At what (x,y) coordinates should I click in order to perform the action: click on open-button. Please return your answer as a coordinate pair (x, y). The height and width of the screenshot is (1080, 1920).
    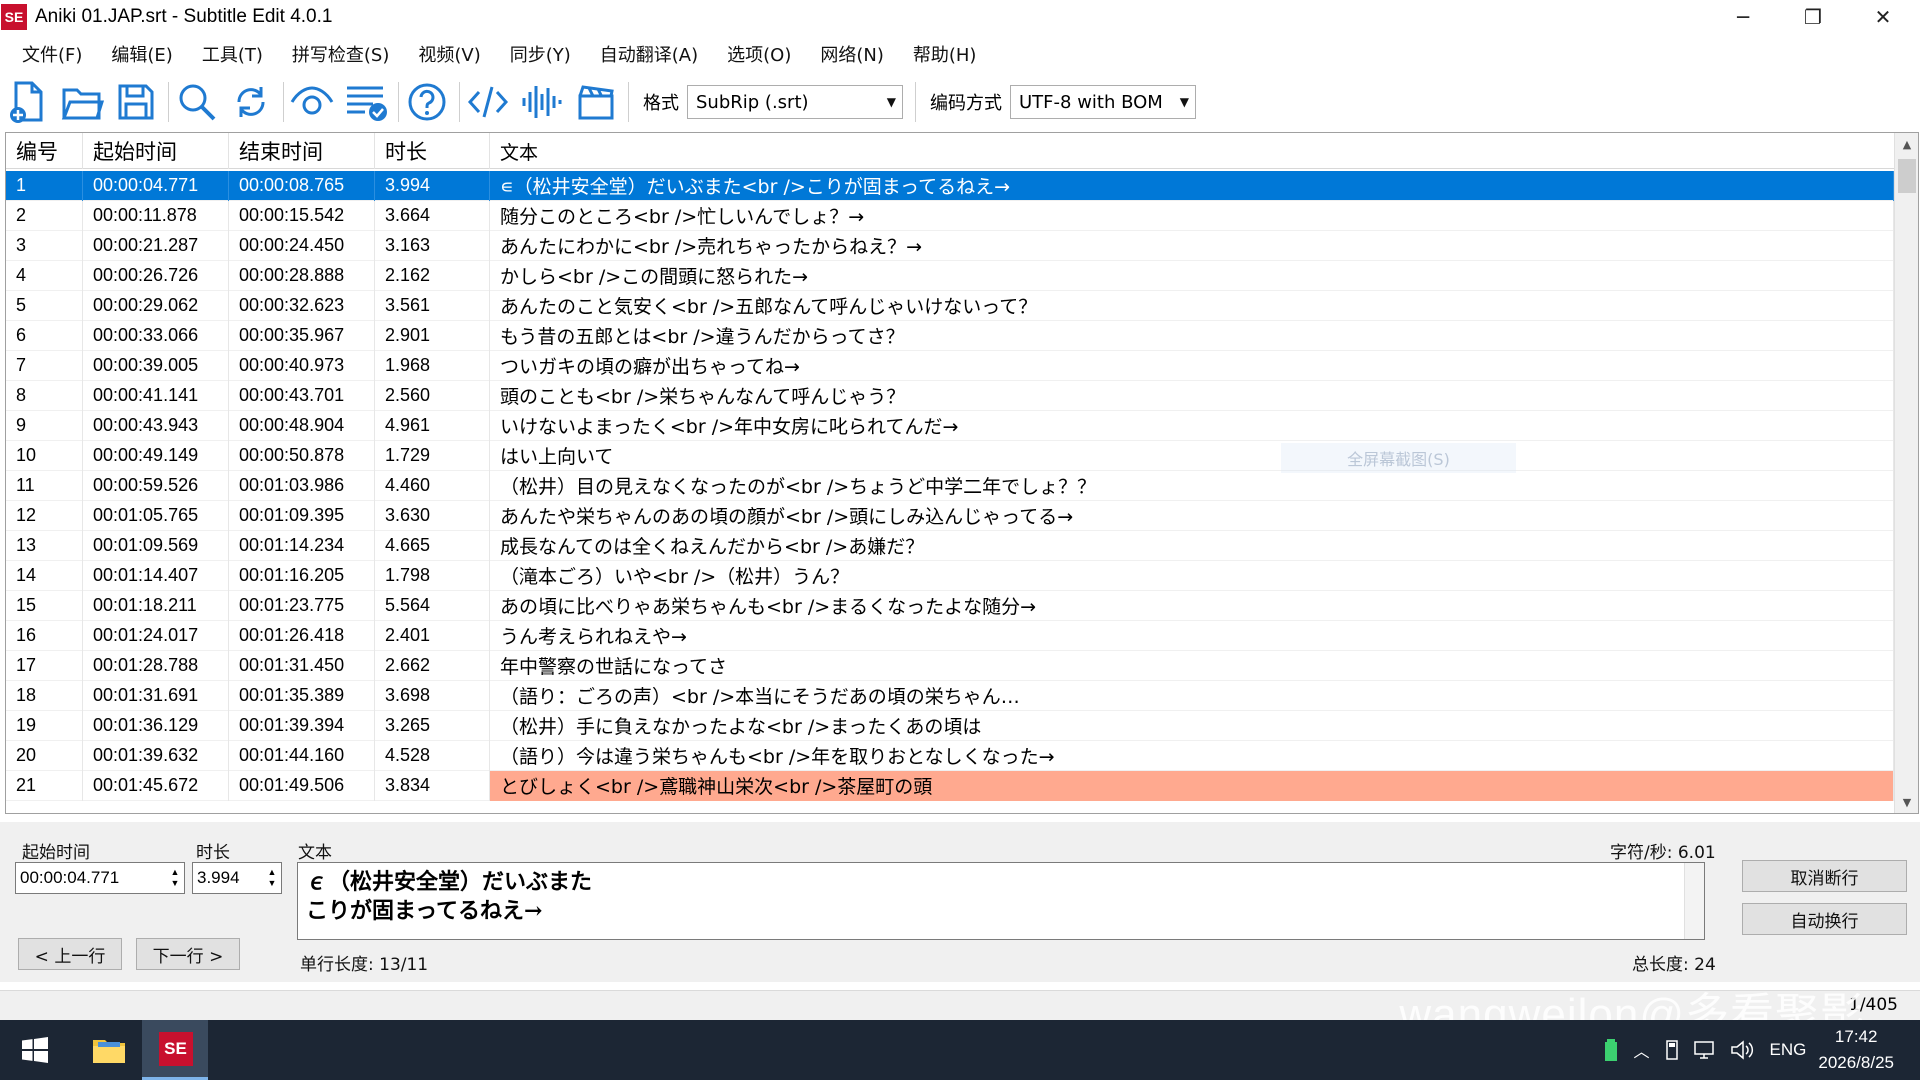
    Looking at the image, I should click on (82, 102).